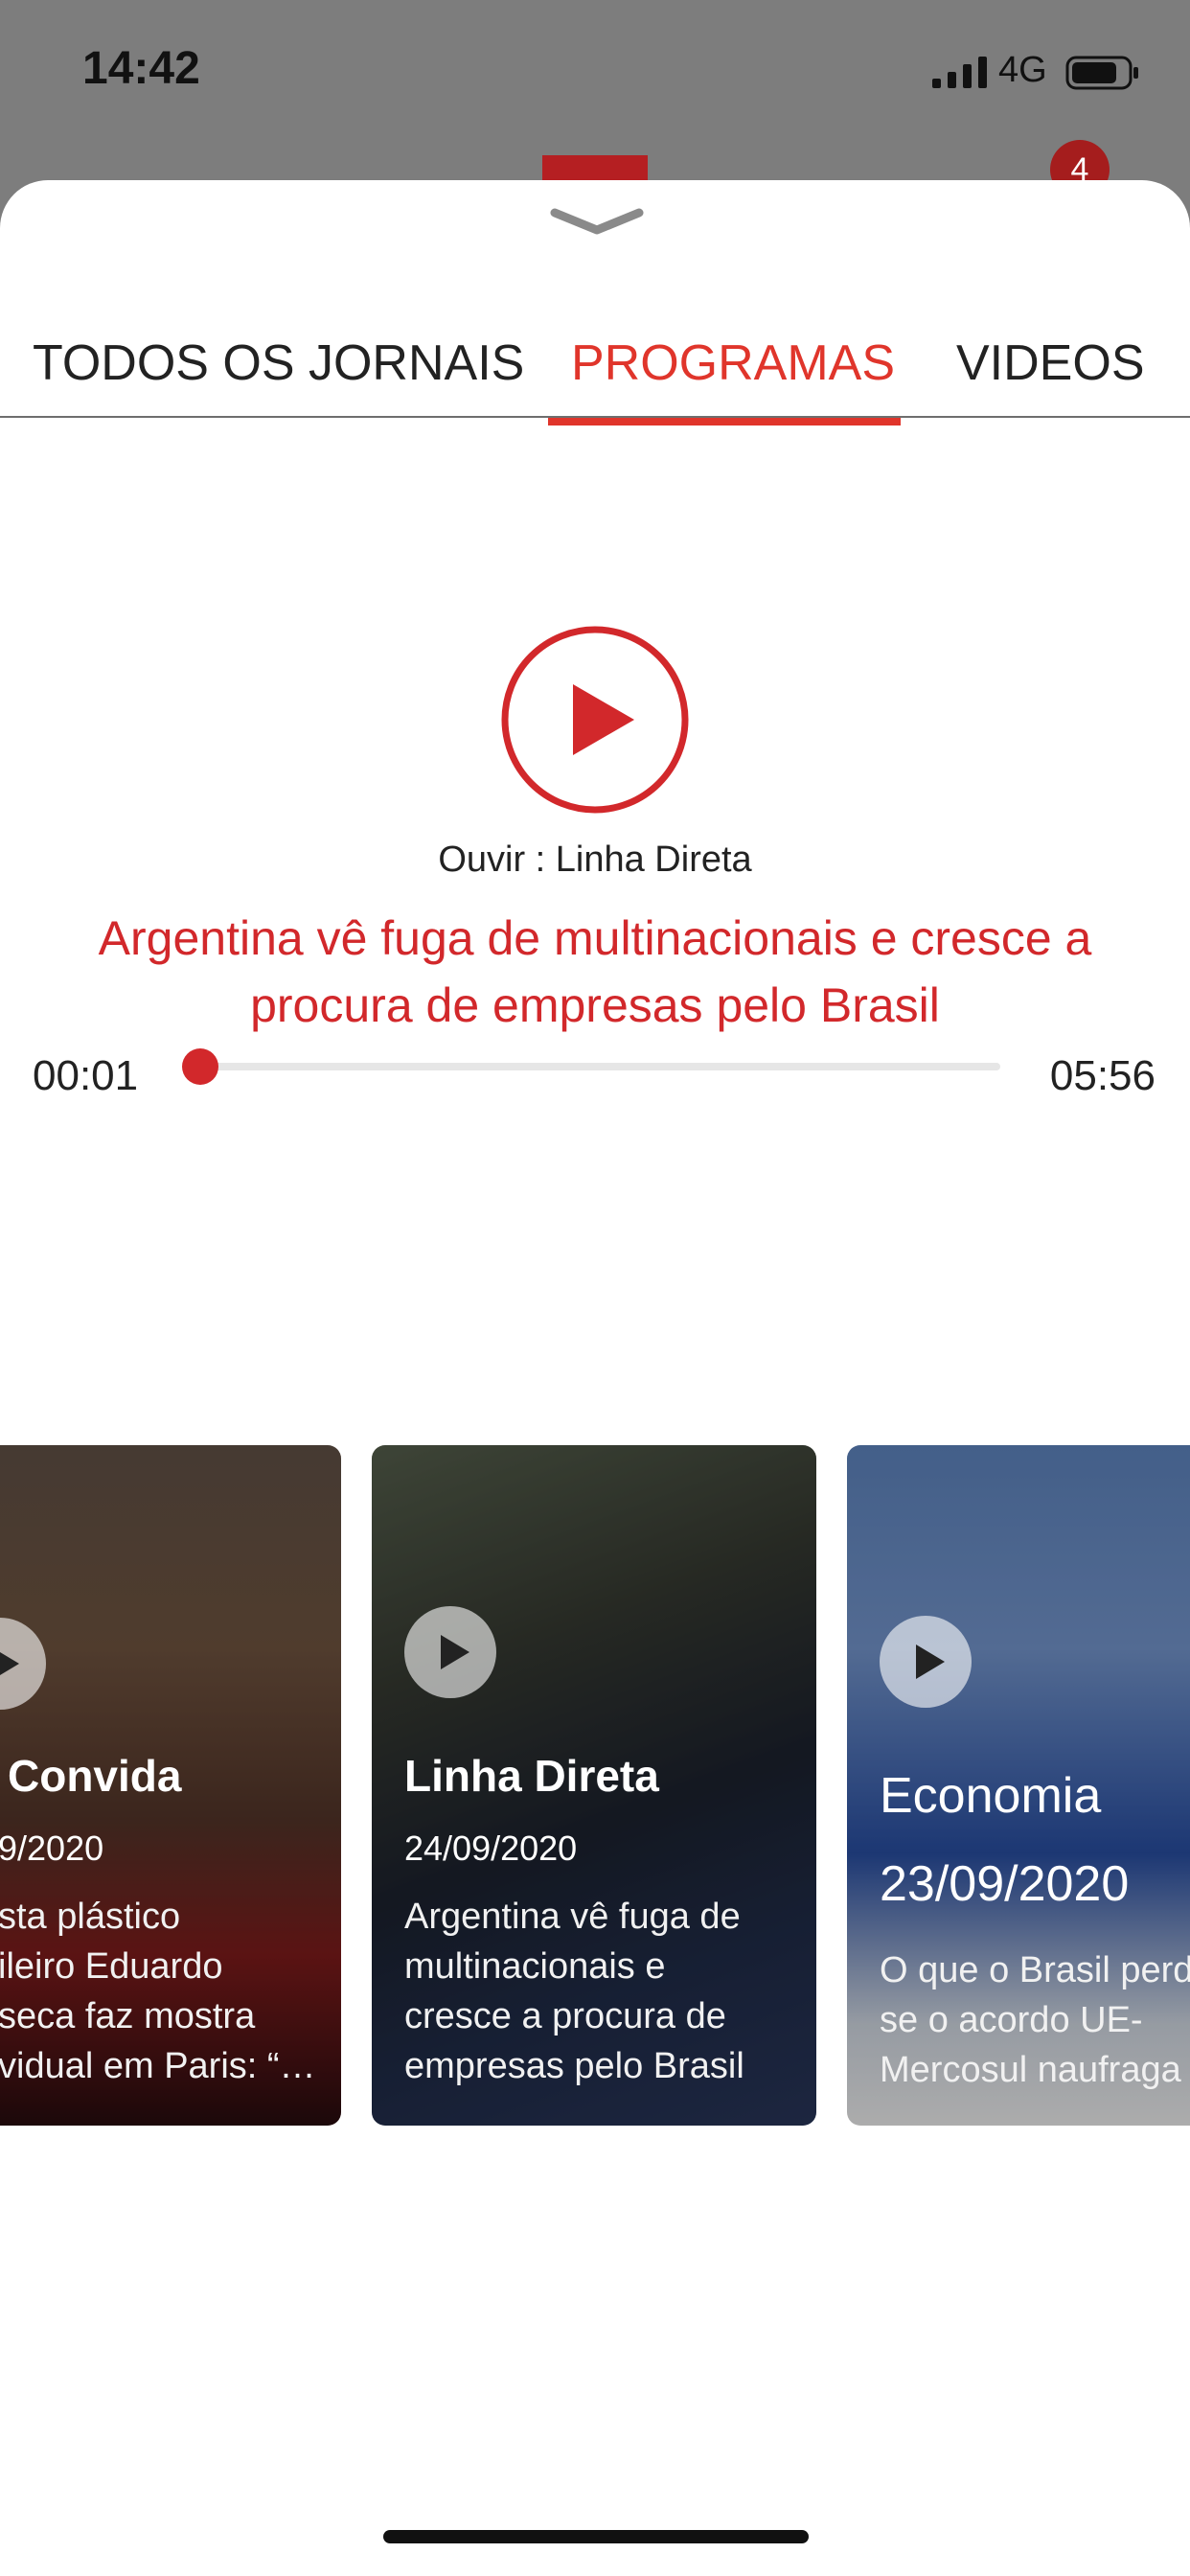 This screenshot has width=1190, height=2576. What do you see at coordinates (200, 1066) in the screenshot?
I see `progress-knob` at bounding box center [200, 1066].